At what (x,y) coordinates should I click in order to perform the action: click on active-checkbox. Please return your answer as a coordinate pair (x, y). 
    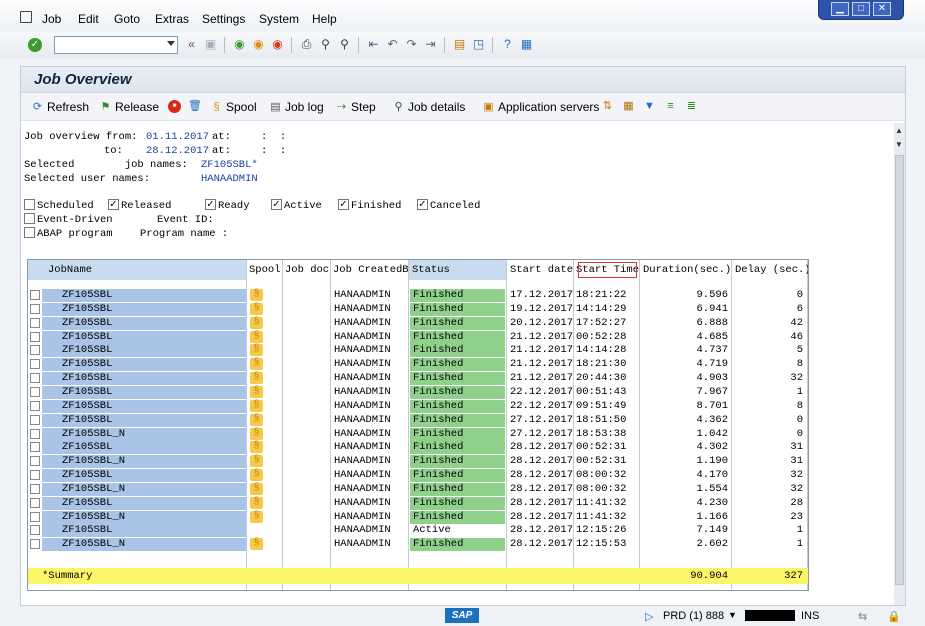
    Looking at the image, I should click on (276, 204).